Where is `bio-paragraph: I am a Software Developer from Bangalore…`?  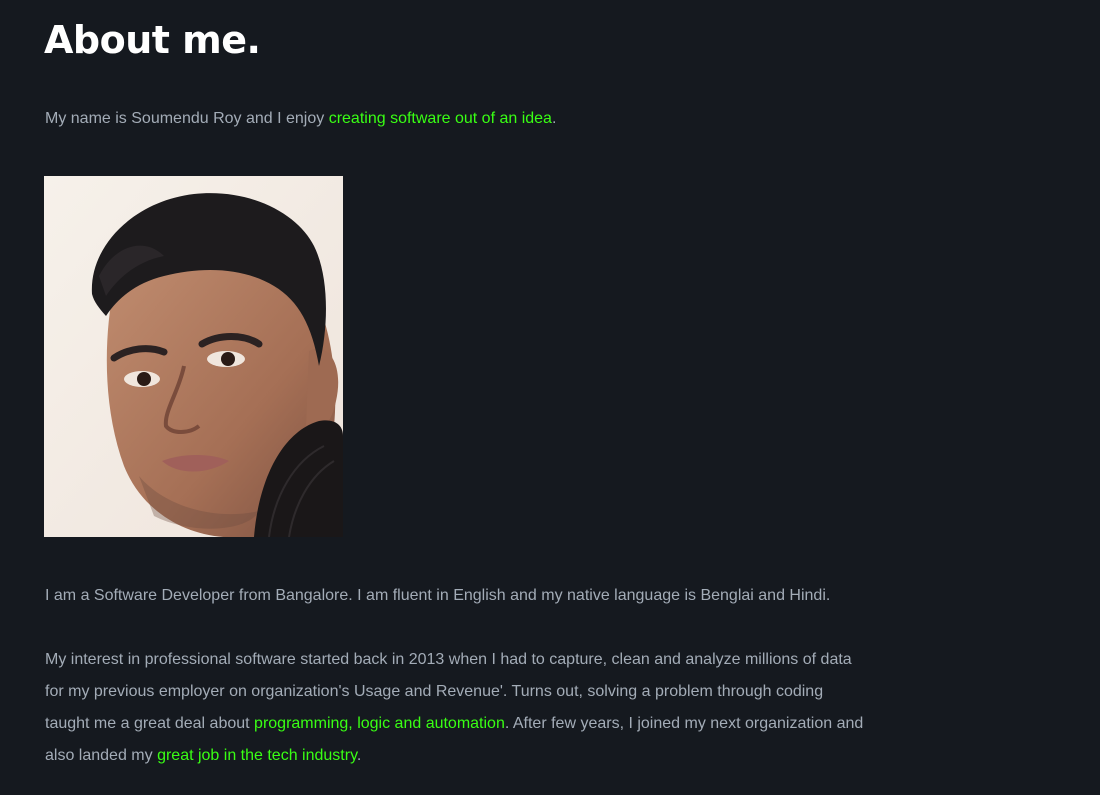 bio-paragraph: I am a Software Developer from Bangalore… is located at coordinates (438, 595).